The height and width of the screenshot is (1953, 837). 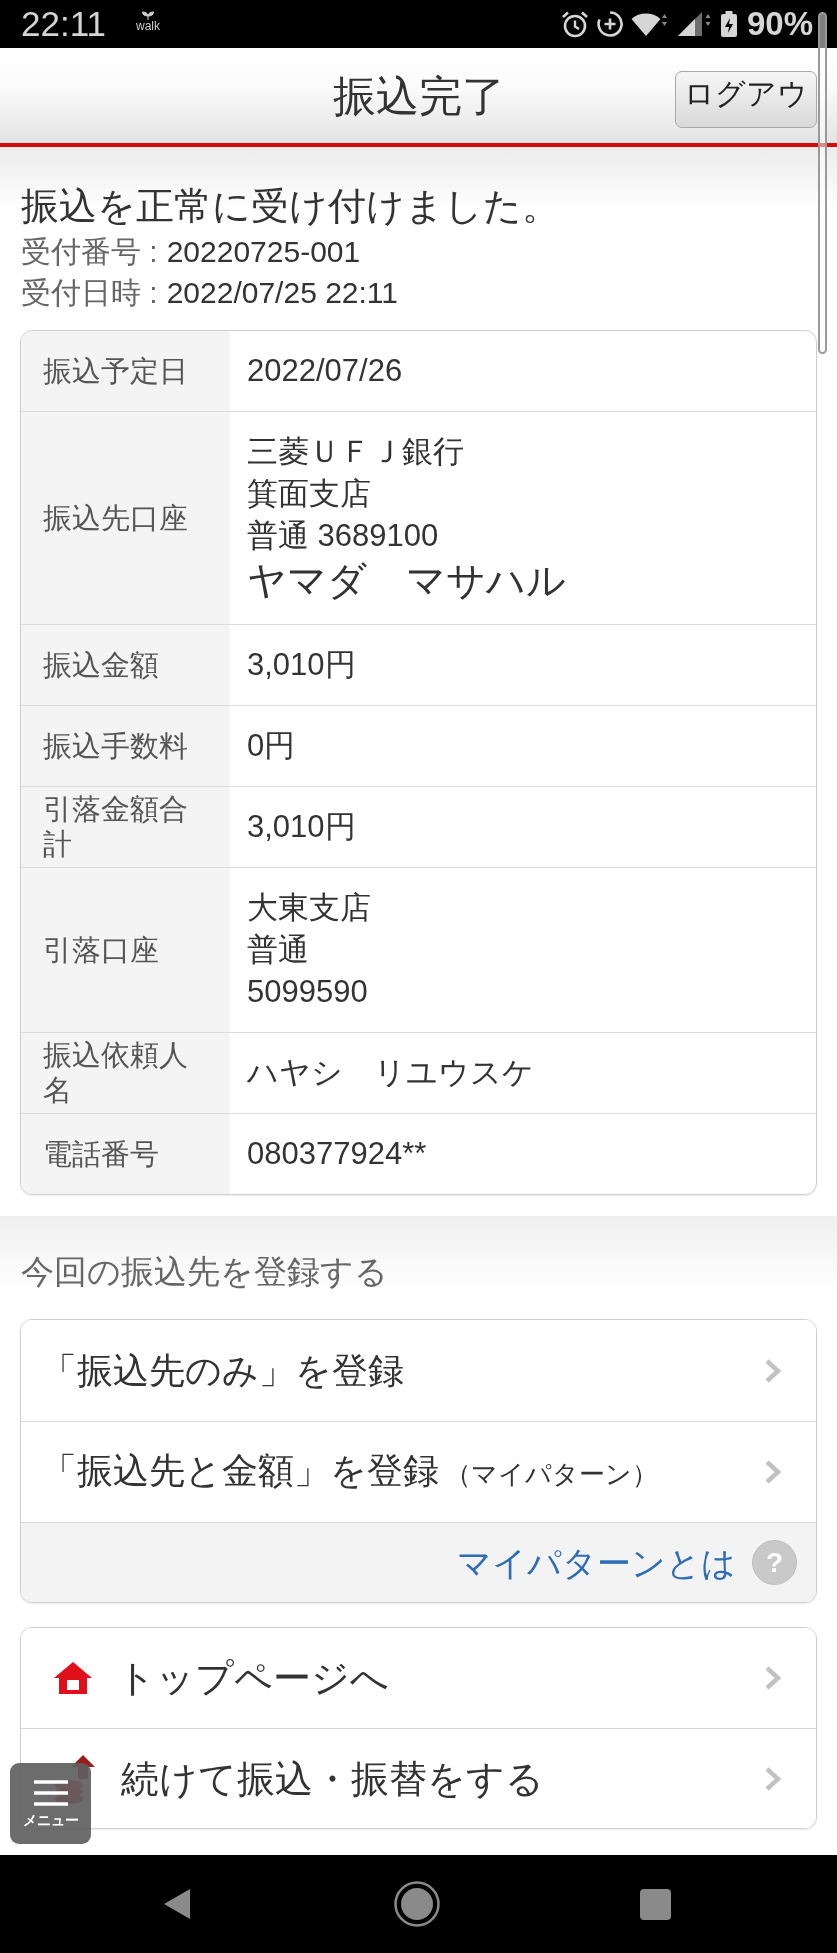 What do you see at coordinates (337, 1154) in the screenshot?
I see `row-value: 080377924**` at bounding box center [337, 1154].